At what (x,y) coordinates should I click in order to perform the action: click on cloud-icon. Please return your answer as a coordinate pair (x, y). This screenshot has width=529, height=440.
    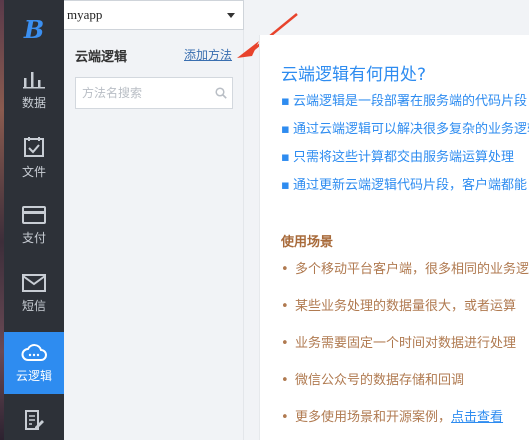
    Looking at the image, I should click on (34, 352).